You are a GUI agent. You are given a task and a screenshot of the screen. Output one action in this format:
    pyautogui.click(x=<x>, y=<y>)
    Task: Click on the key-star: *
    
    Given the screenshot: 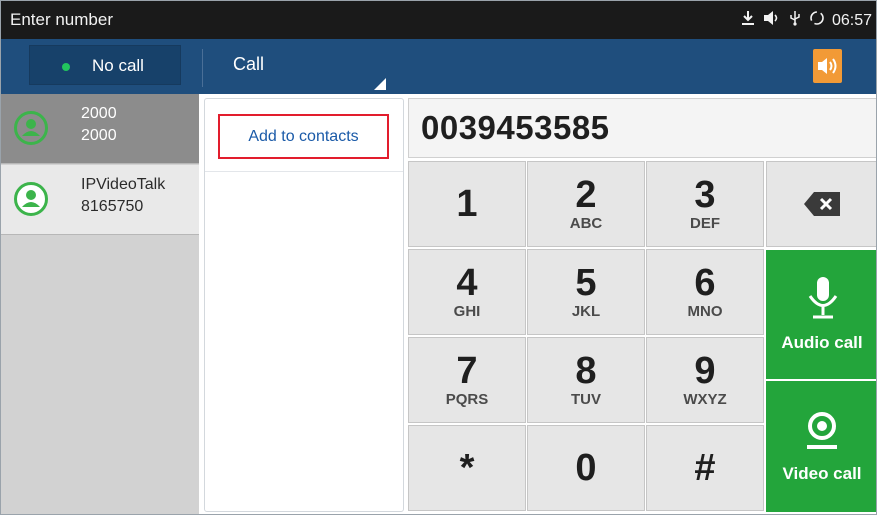 What is the action you would take?
    pyautogui.click(x=467, y=468)
    